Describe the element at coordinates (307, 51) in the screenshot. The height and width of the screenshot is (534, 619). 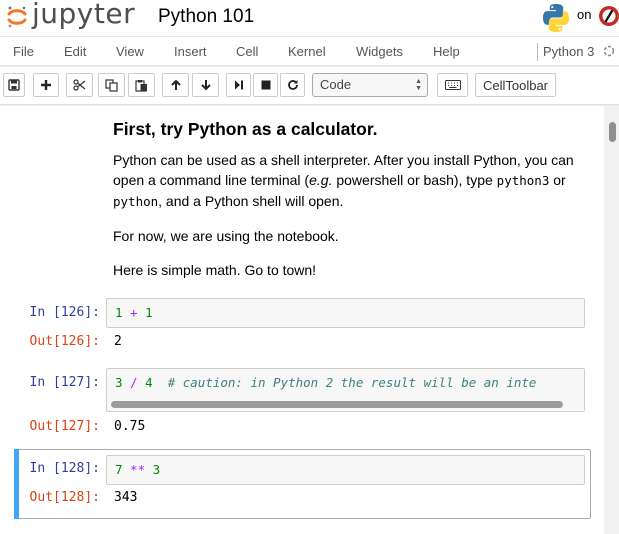
I see `menu-kernel: Kernel` at that location.